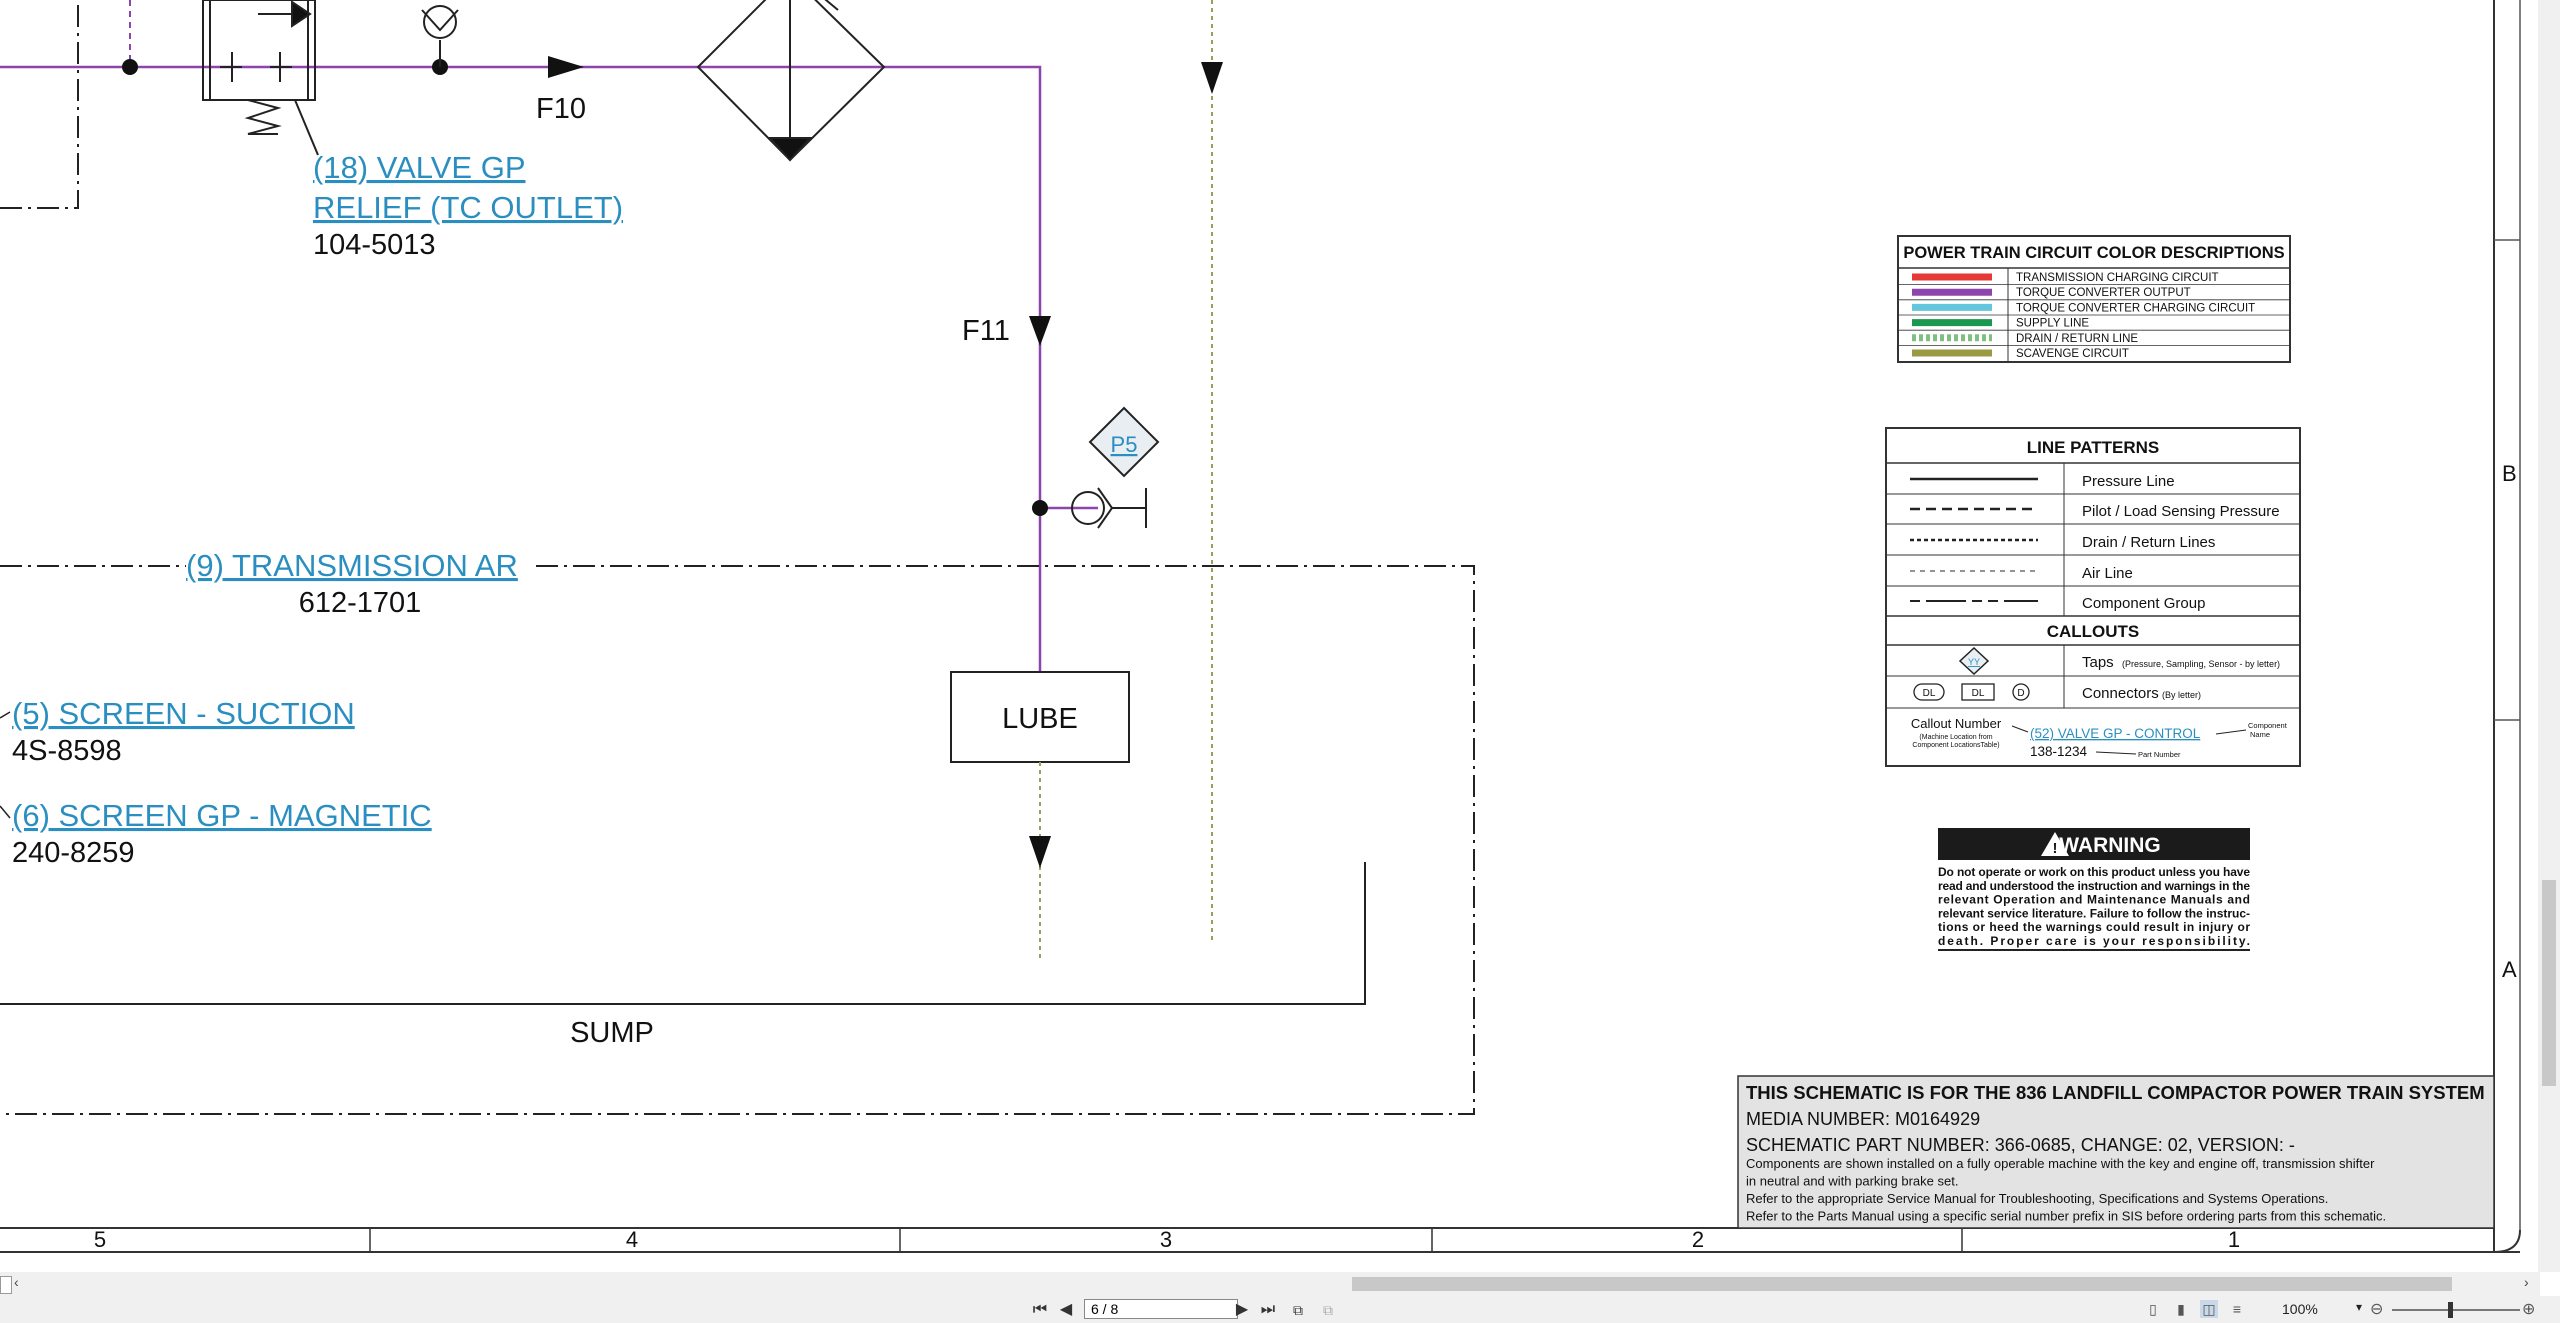  I want to click on example-callout-link: (52) VALVE GP - CONTROL, so click(2115, 733).